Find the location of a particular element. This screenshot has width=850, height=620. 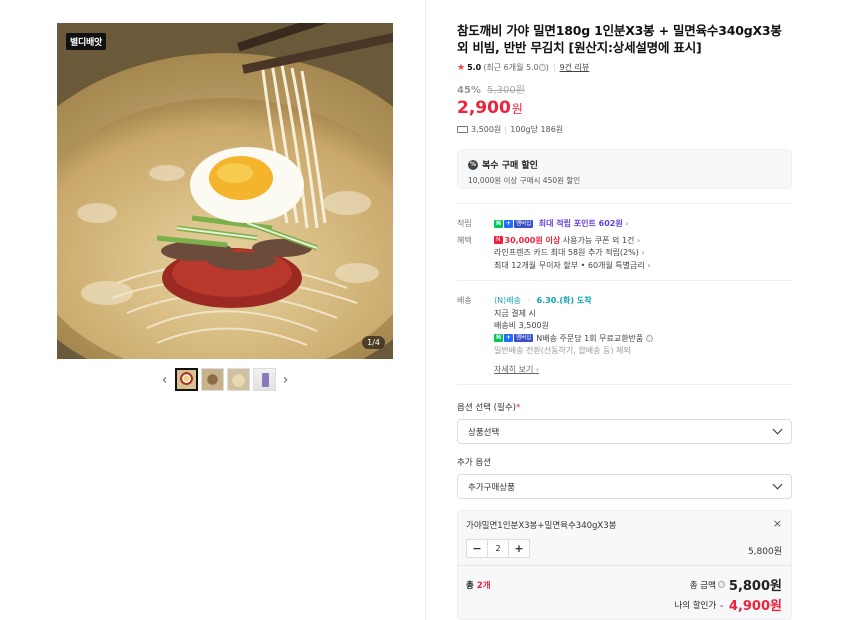

sale-price-row: 2,900 원 is located at coordinates (624, 108).